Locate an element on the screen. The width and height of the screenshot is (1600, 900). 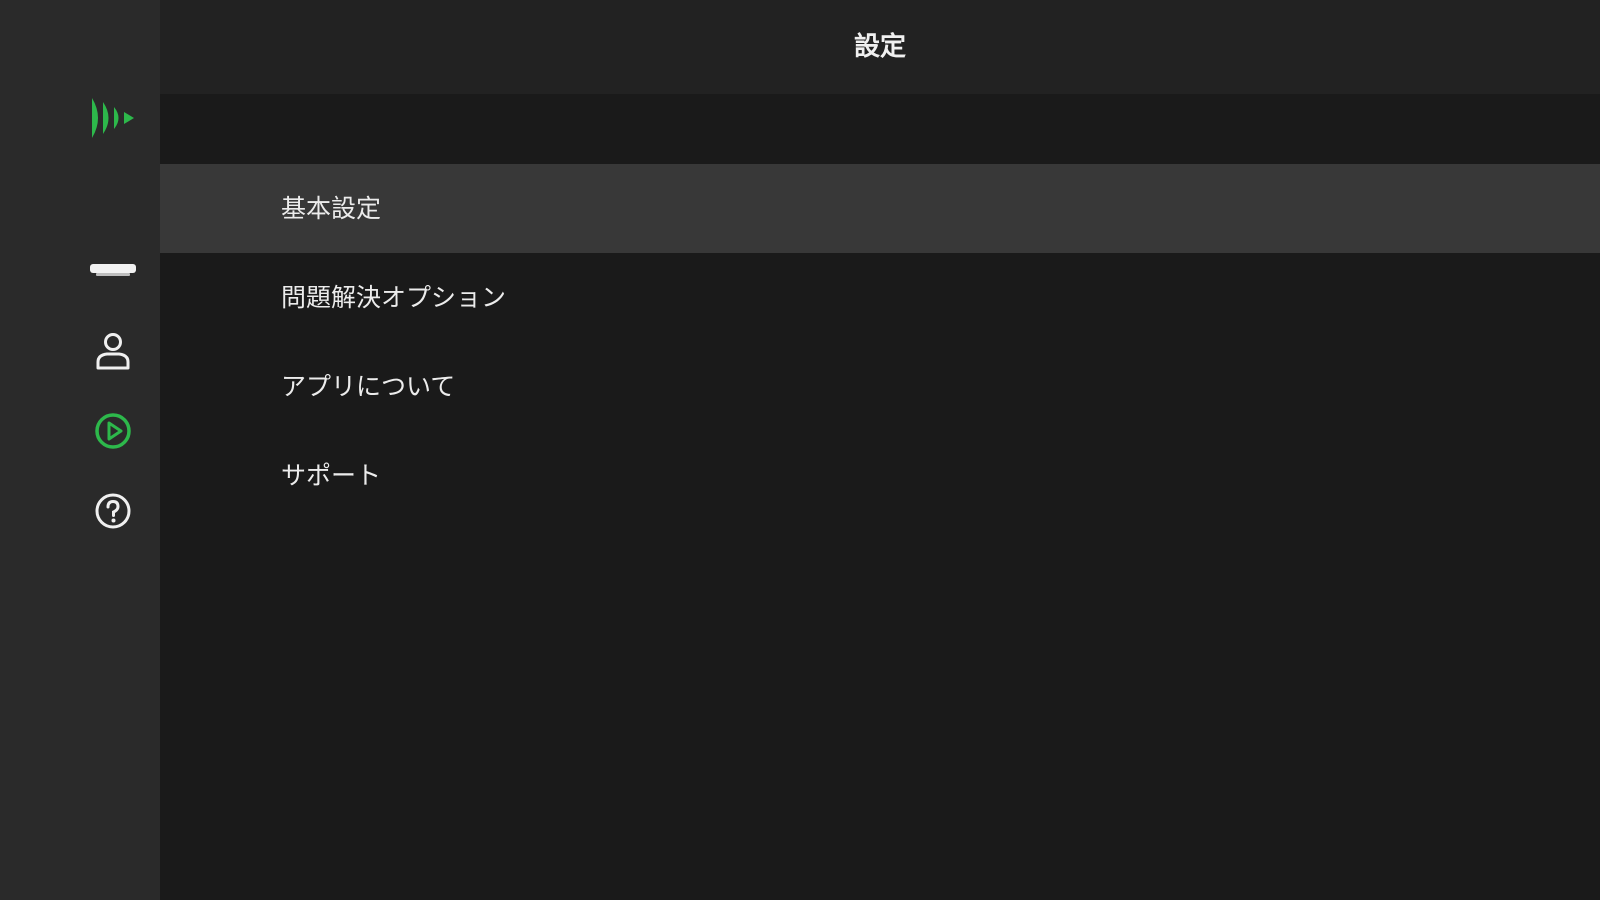
top-bar: 設定 is located at coordinates (880, 47).